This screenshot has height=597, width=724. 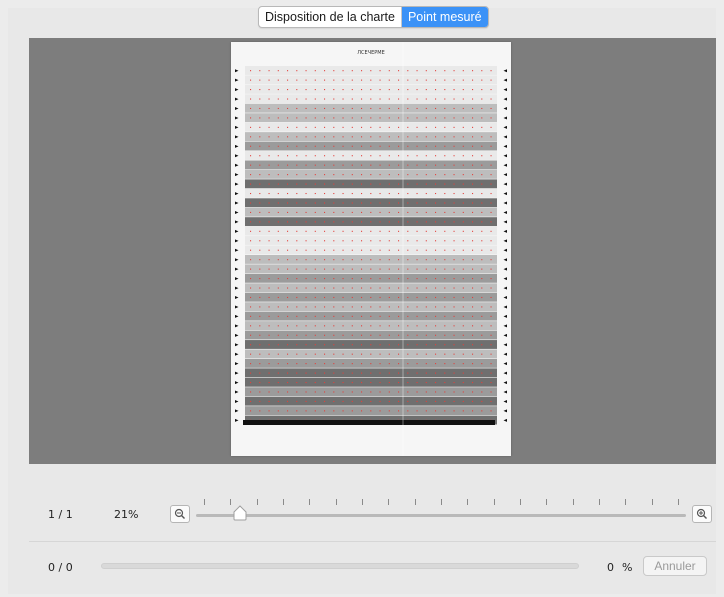 What do you see at coordinates (240, 513) in the screenshot?
I see `zoom-slider-thumb` at bounding box center [240, 513].